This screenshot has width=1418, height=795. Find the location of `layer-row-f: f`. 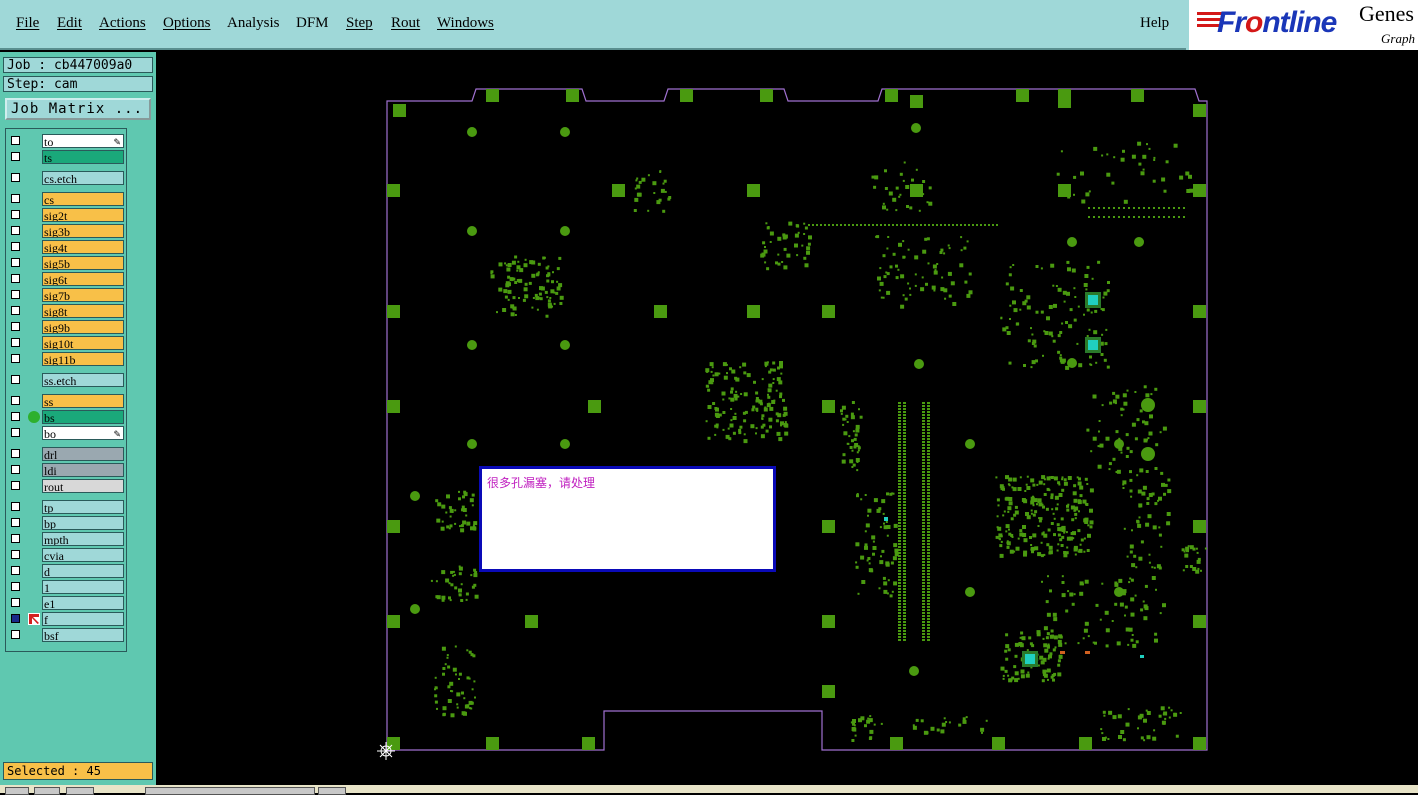

layer-row-f: f is located at coordinates (66, 619).